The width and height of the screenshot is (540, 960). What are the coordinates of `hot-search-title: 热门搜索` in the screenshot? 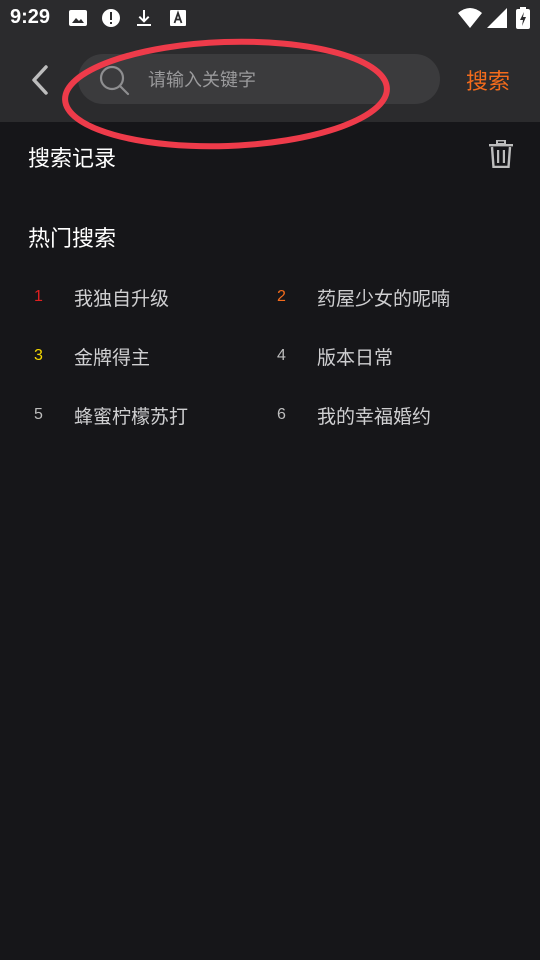 It's located at (72, 239).